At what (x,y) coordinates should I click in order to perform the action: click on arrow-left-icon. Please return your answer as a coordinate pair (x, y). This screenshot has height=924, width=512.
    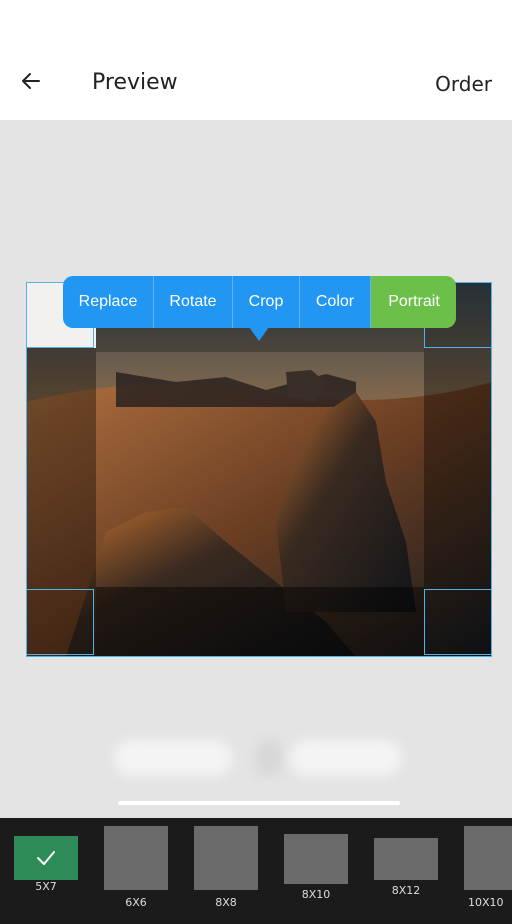
    Looking at the image, I should click on (31, 81).